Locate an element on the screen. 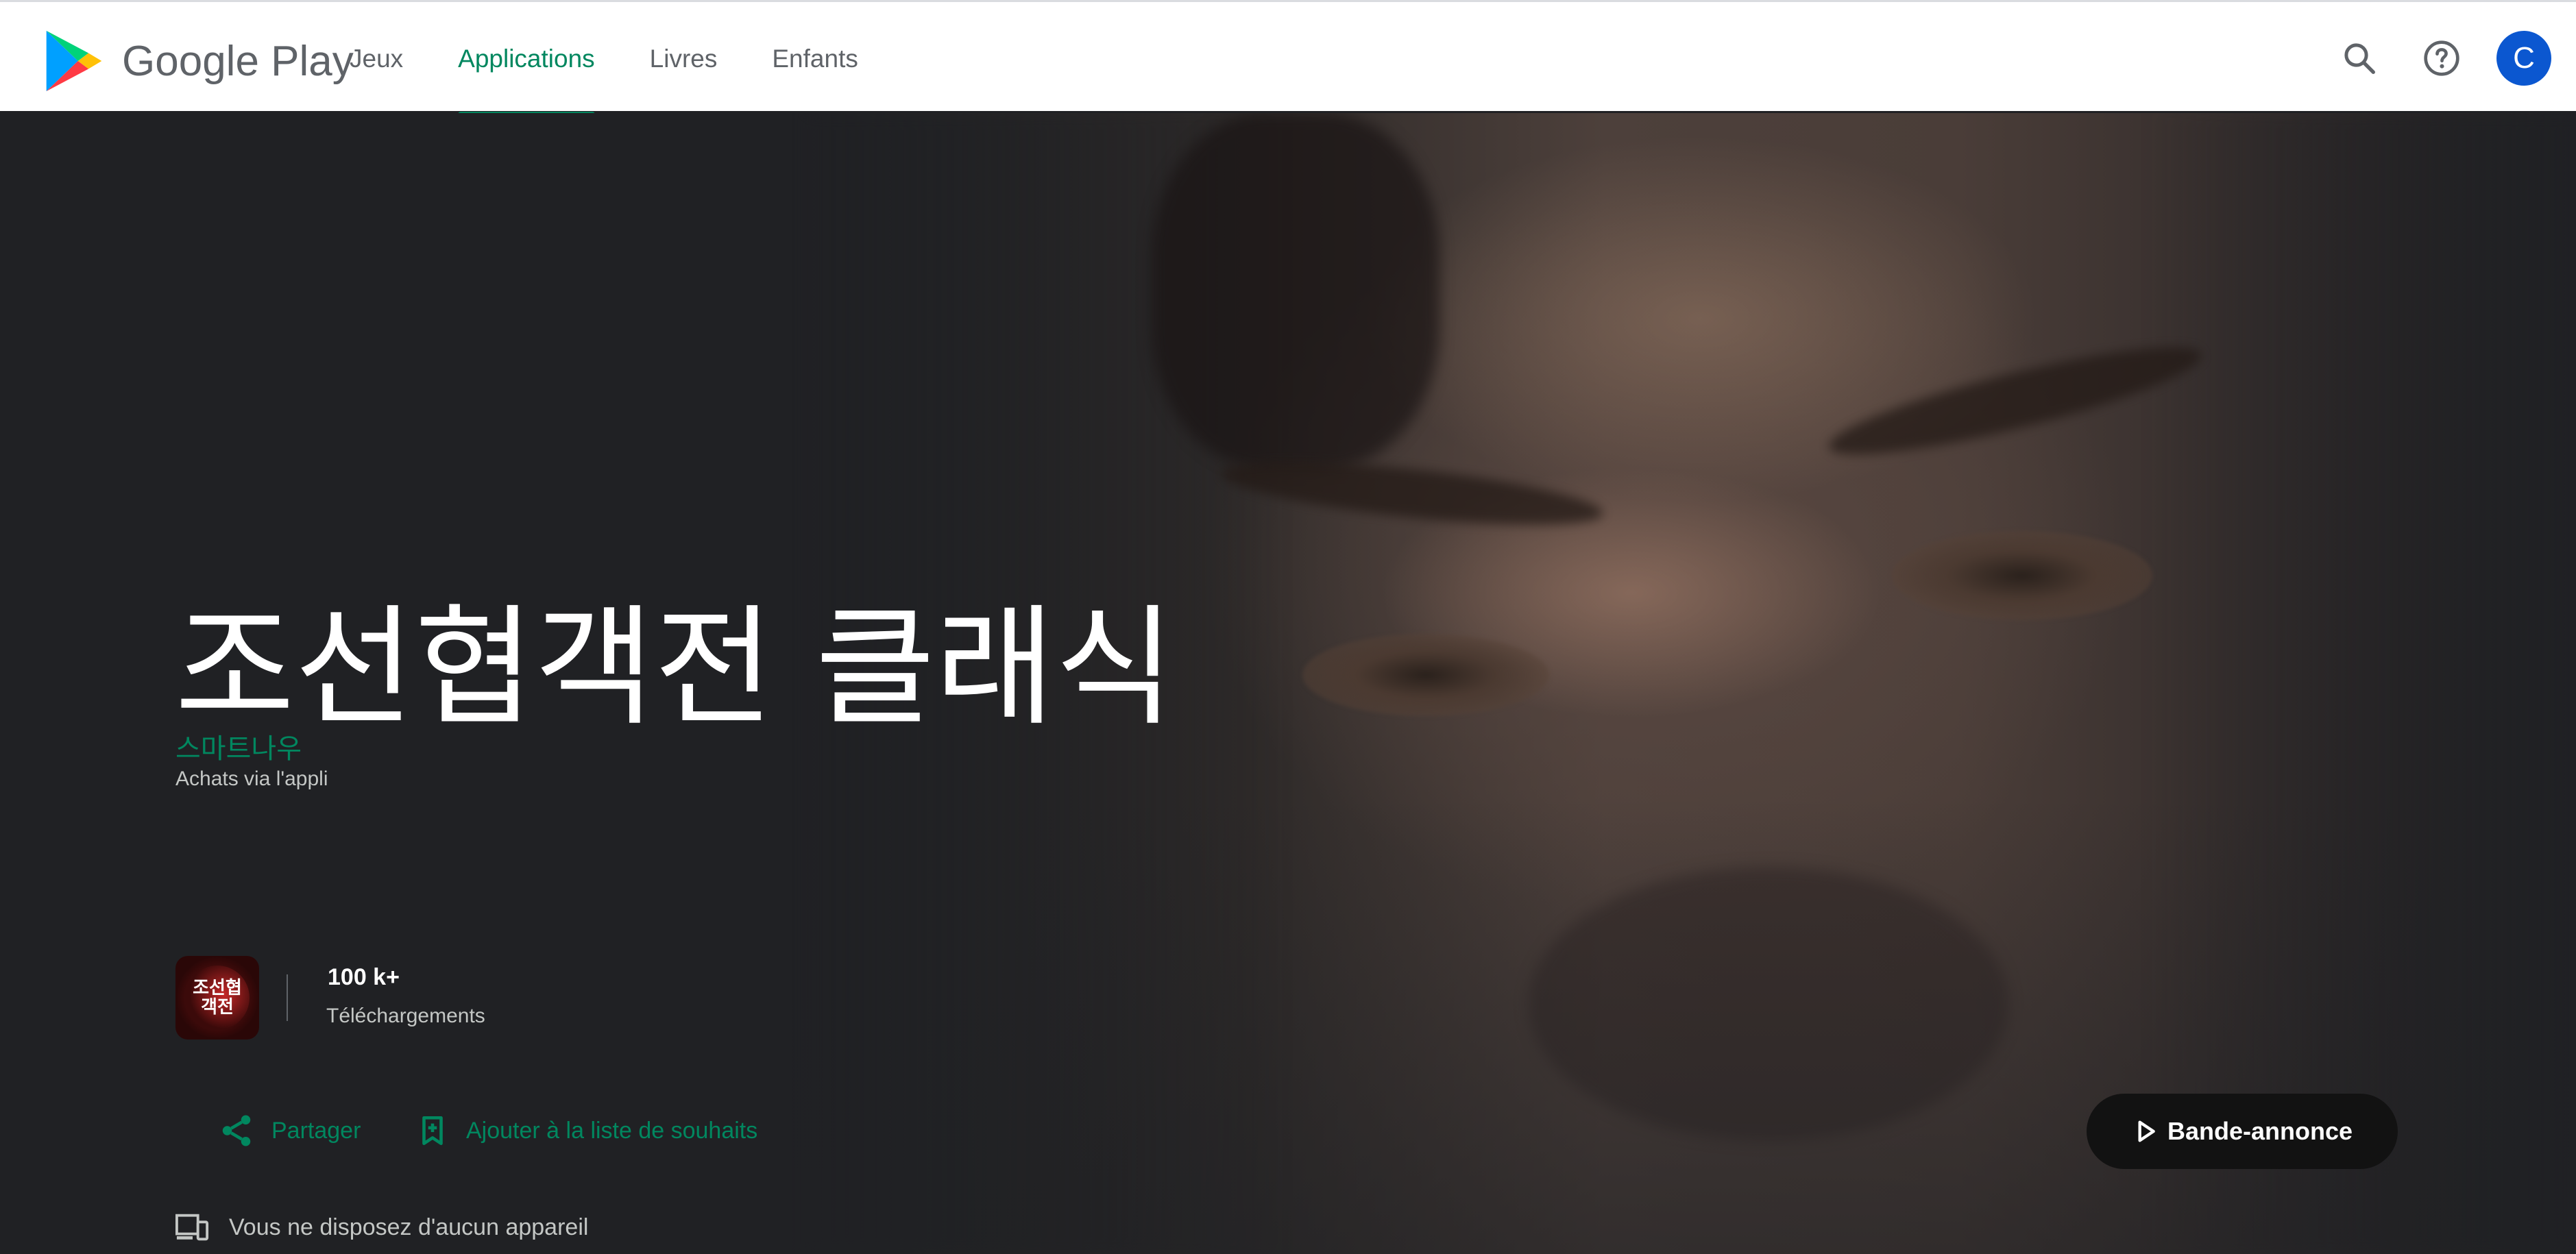 This screenshot has width=2576, height=1254. search-icon is located at coordinates (2359, 58).